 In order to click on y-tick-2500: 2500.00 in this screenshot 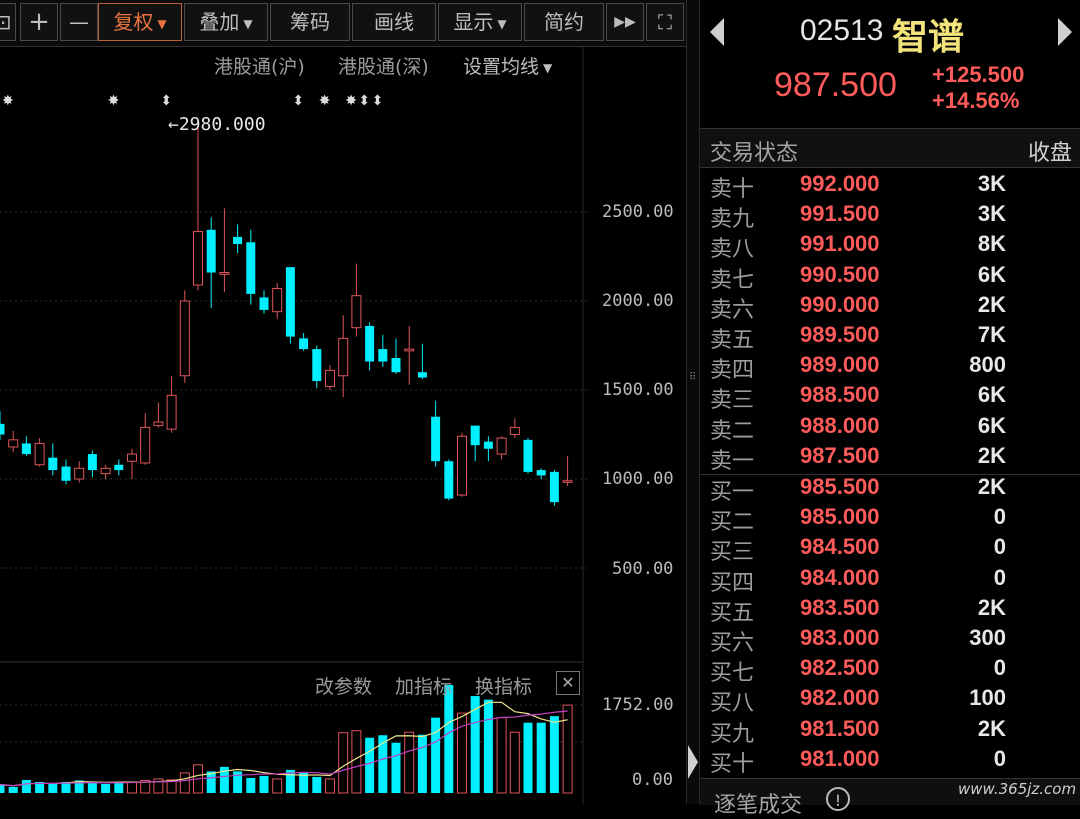, I will do `click(638, 212)`.